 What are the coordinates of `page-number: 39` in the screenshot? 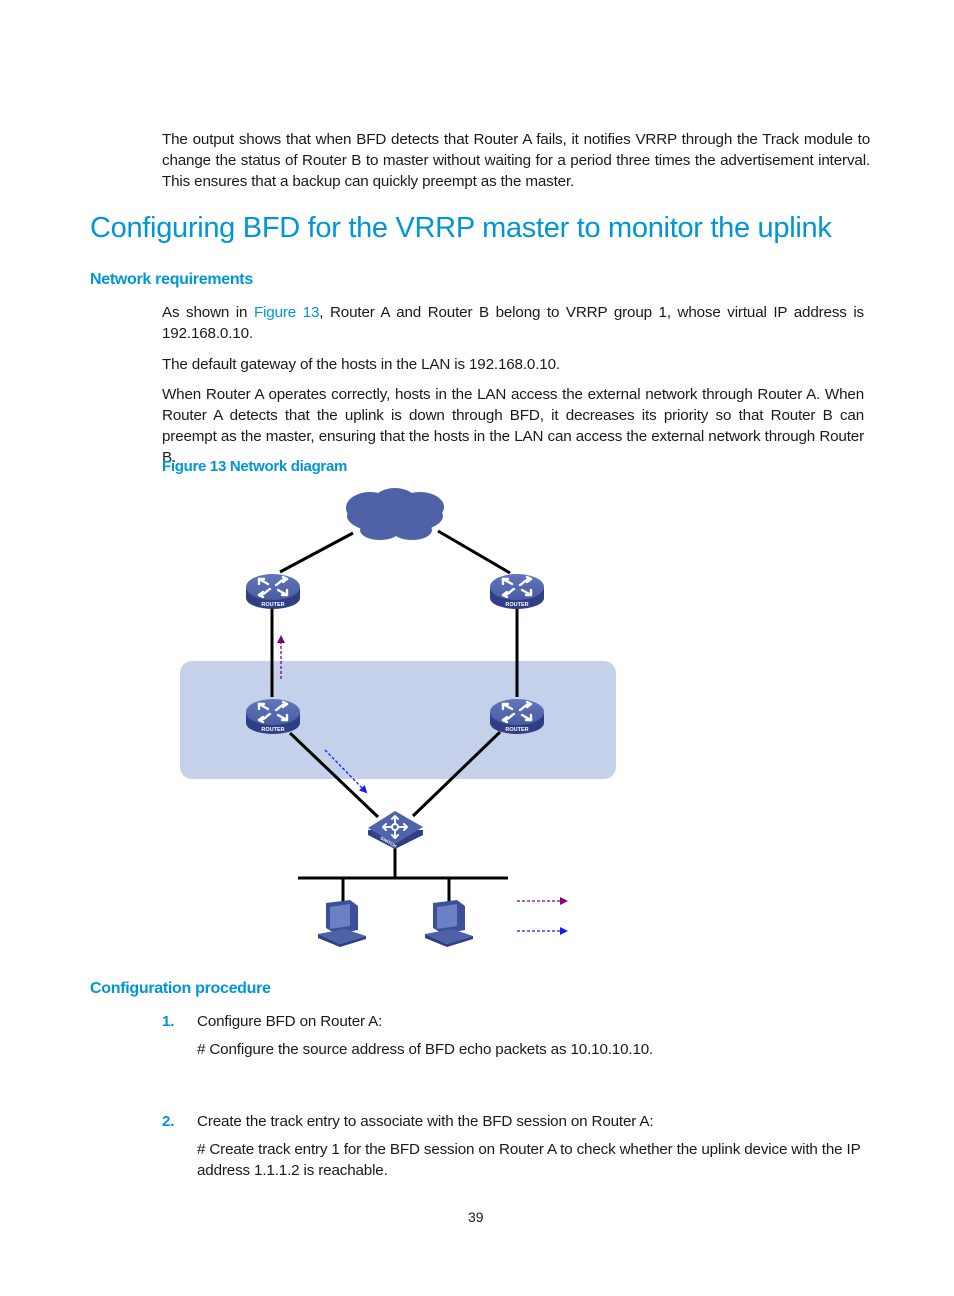 It's located at (476, 1217).